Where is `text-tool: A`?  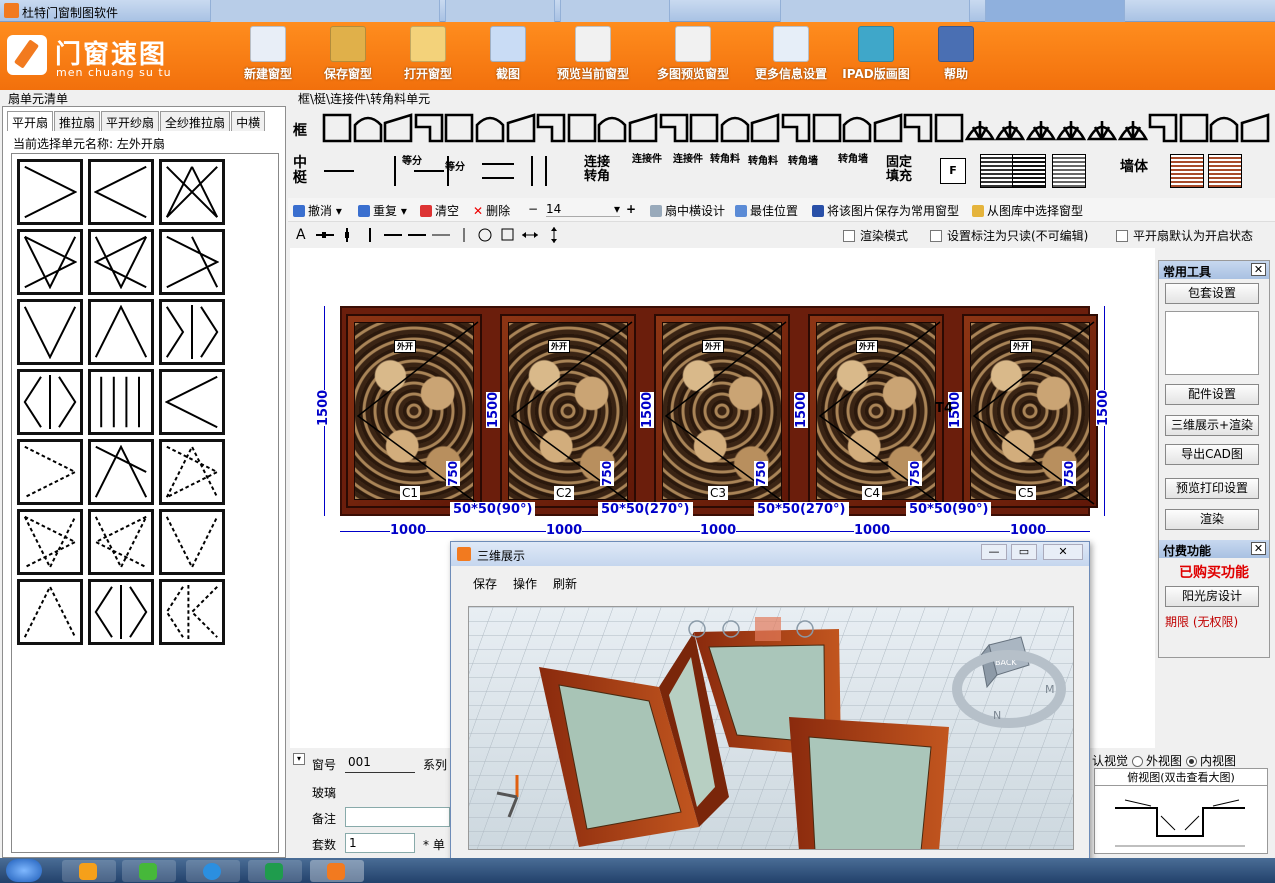 text-tool: A is located at coordinates (301, 235).